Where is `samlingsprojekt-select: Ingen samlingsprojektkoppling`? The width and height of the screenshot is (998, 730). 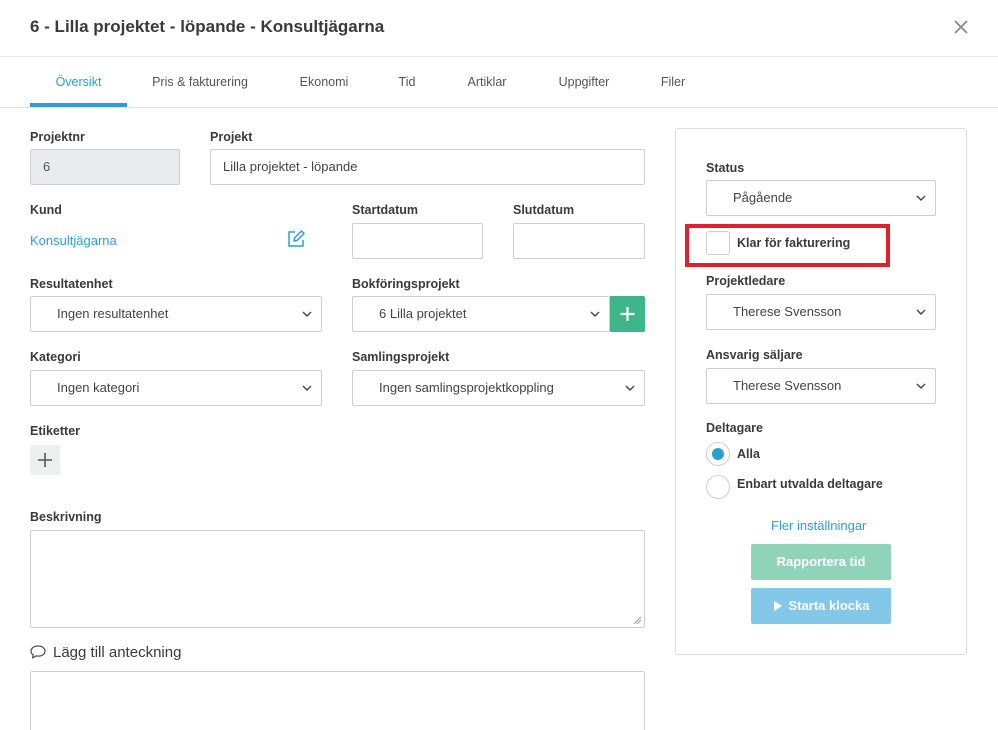
samlingsprojekt-select: Ingen samlingsprojektkoppling is located at coordinates (498, 388).